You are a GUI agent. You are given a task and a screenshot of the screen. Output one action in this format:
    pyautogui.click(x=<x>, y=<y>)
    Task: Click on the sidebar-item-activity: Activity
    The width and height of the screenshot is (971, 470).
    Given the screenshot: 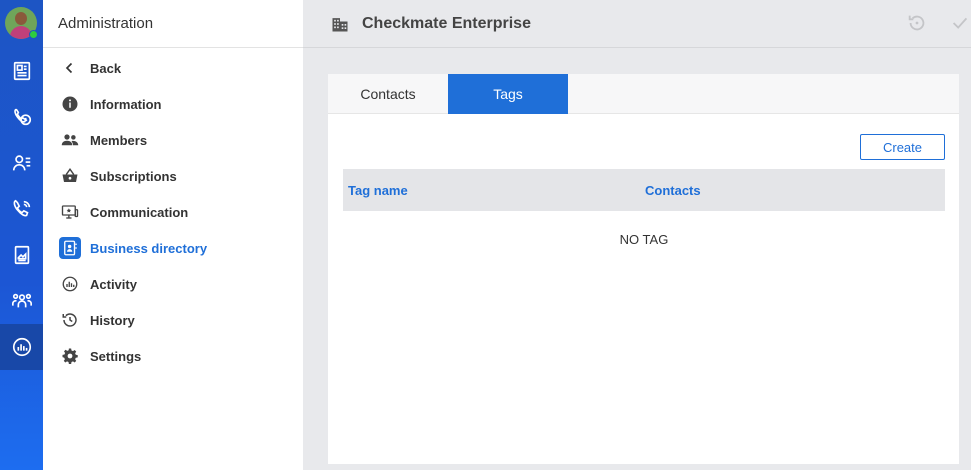 What is the action you would take?
    pyautogui.click(x=173, y=284)
    